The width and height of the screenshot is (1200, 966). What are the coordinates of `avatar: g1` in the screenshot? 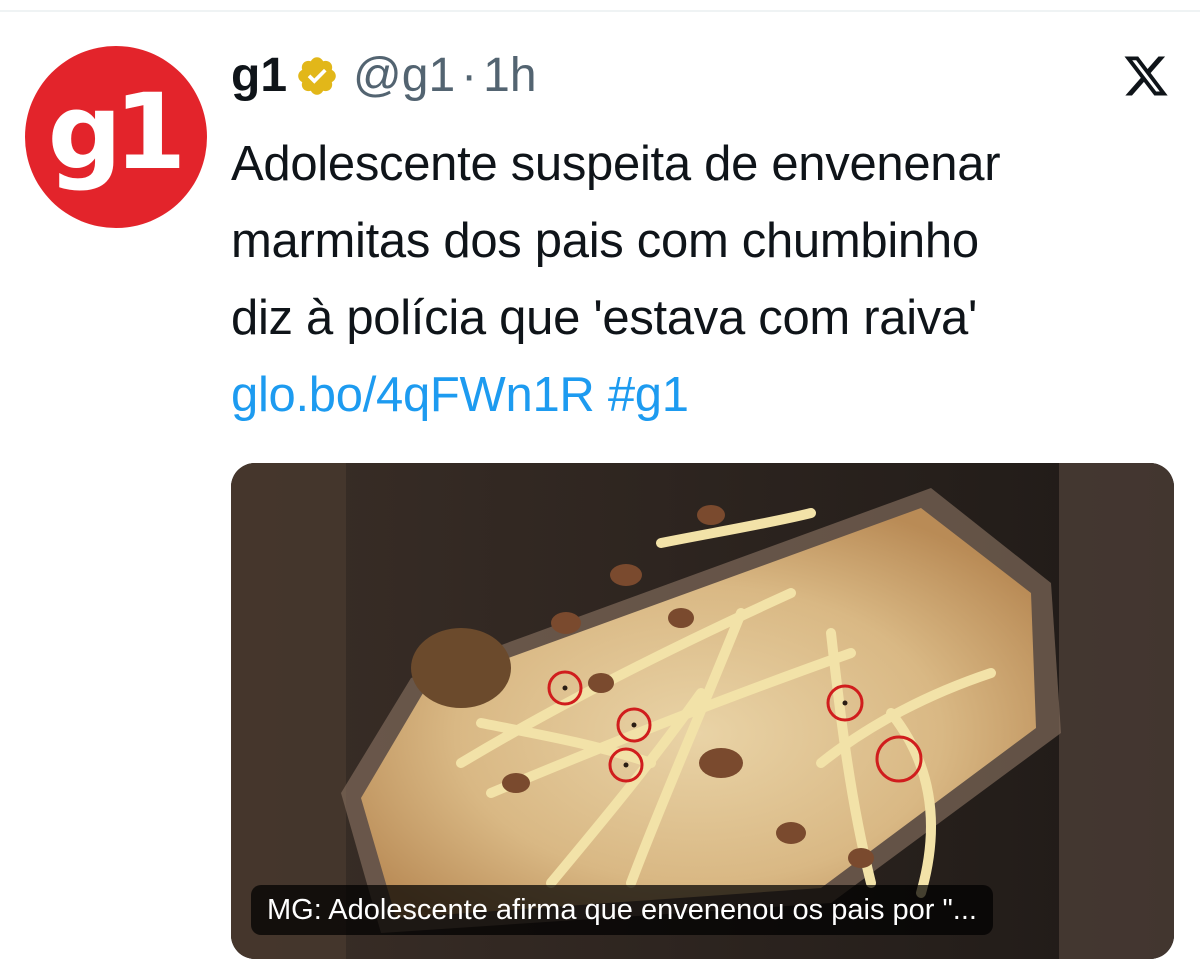 It's located at (116, 137).